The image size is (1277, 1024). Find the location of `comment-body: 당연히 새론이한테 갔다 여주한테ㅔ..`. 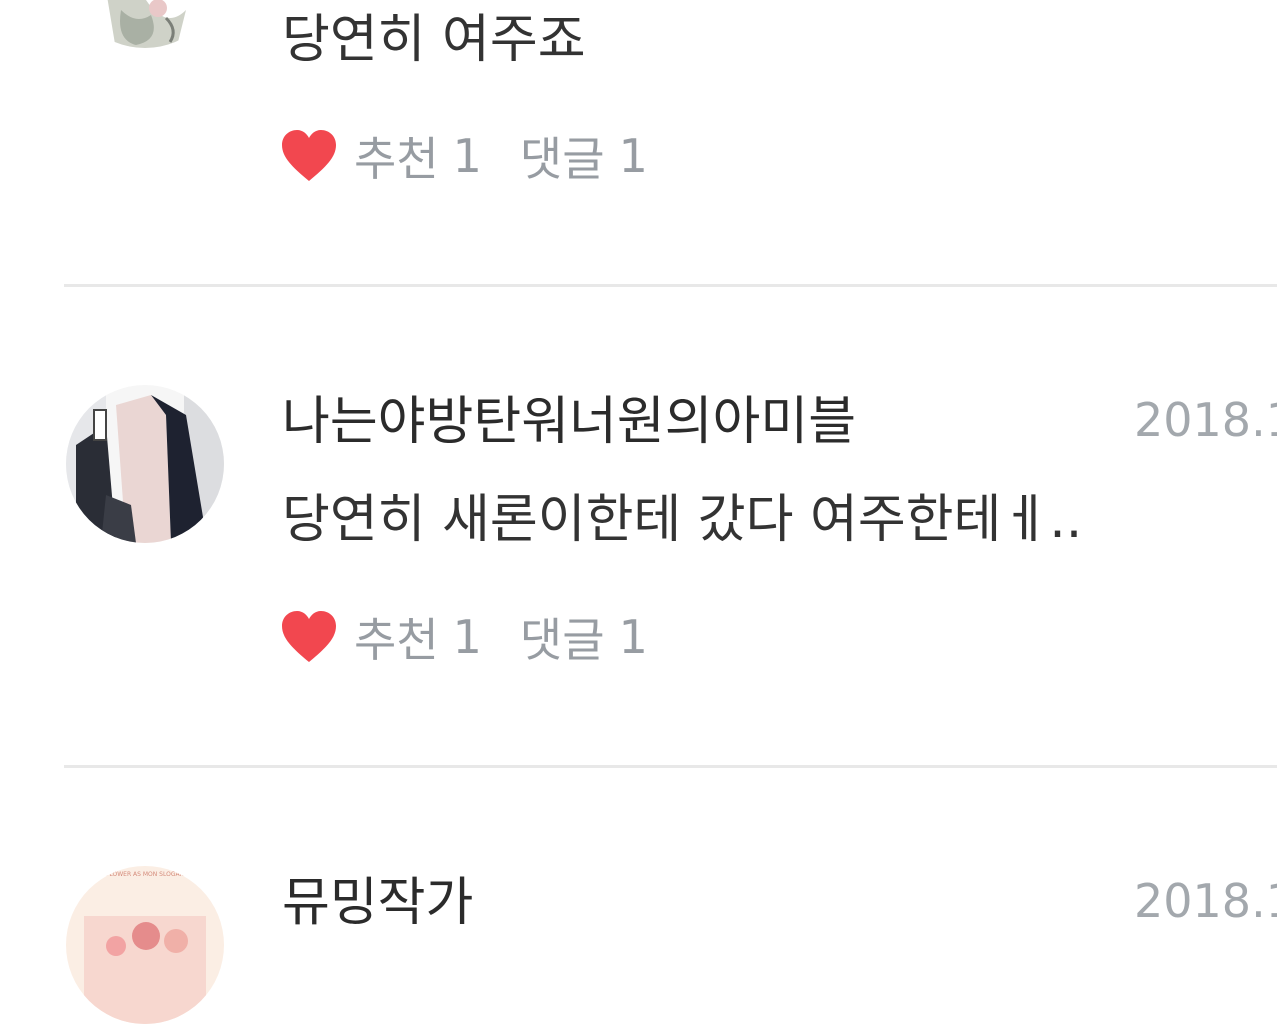

comment-body: 당연히 새론이한테 갔다 여주한테ㅔ.. is located at coordinates (682, 520).